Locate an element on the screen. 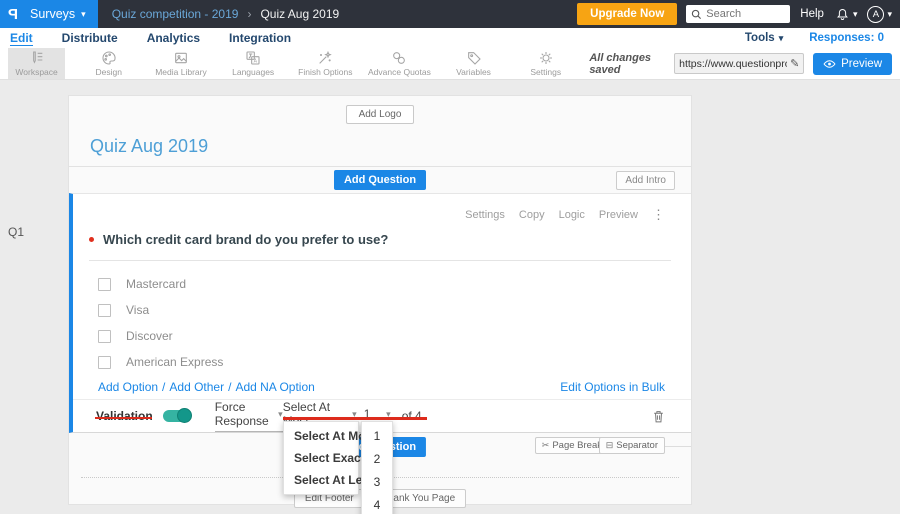 The image size is (900, 514). annotation-underline-selection is located at coordinates (355, 418).